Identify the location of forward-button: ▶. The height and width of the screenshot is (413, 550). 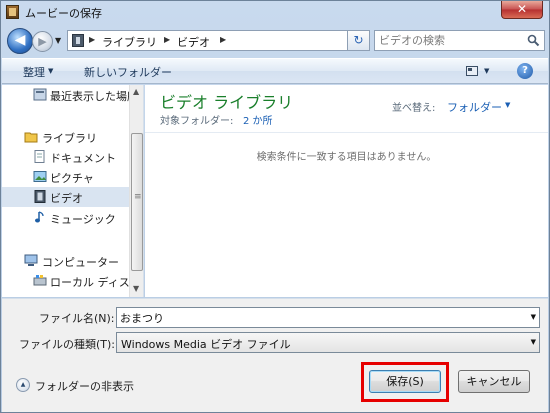
(42, 41).